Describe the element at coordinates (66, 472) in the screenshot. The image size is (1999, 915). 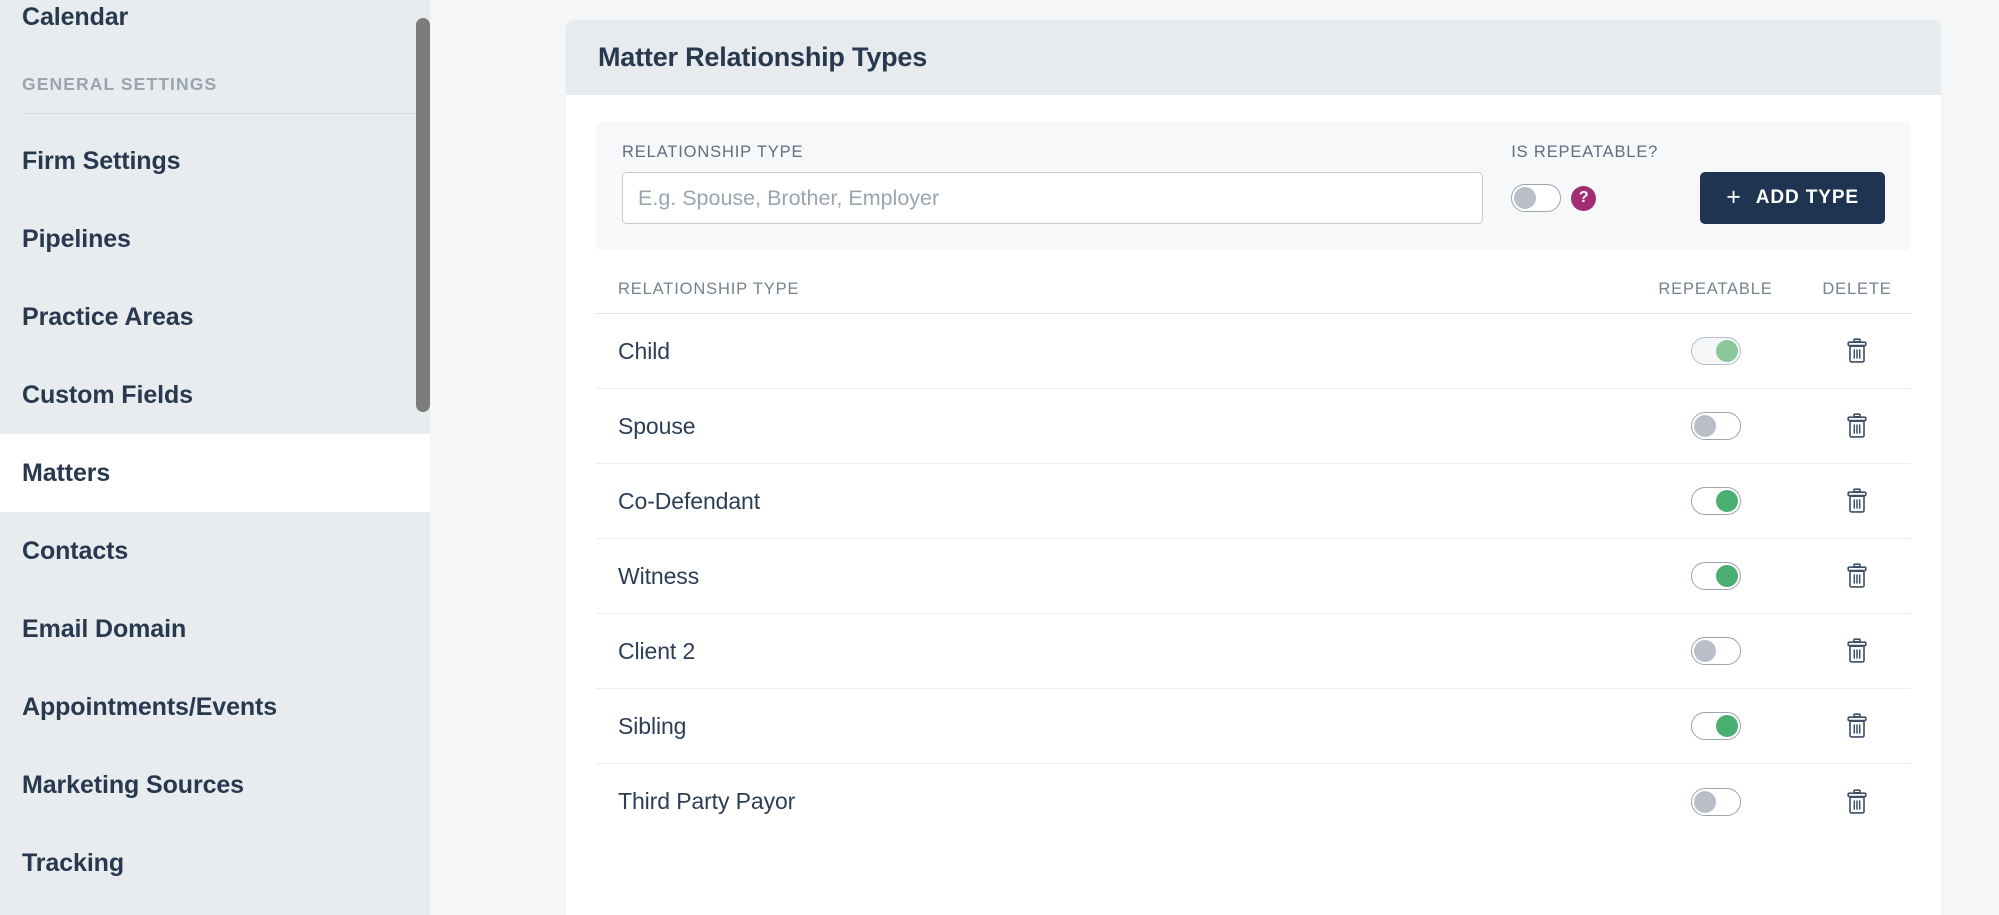
I see `sidebar-item-label: Matters` at that location.